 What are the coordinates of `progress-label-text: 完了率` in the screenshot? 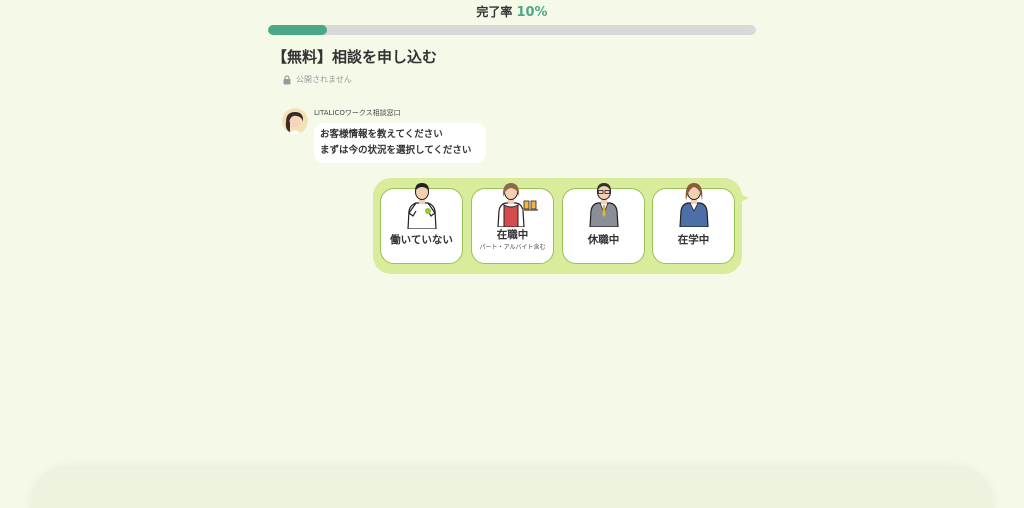 It's located at (494, 12).